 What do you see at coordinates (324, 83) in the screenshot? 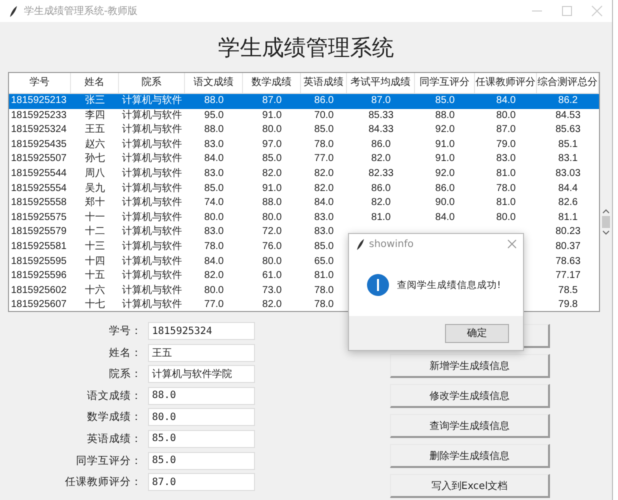
I see `column-header: 英语成绩` at bounding box center [324, 83].